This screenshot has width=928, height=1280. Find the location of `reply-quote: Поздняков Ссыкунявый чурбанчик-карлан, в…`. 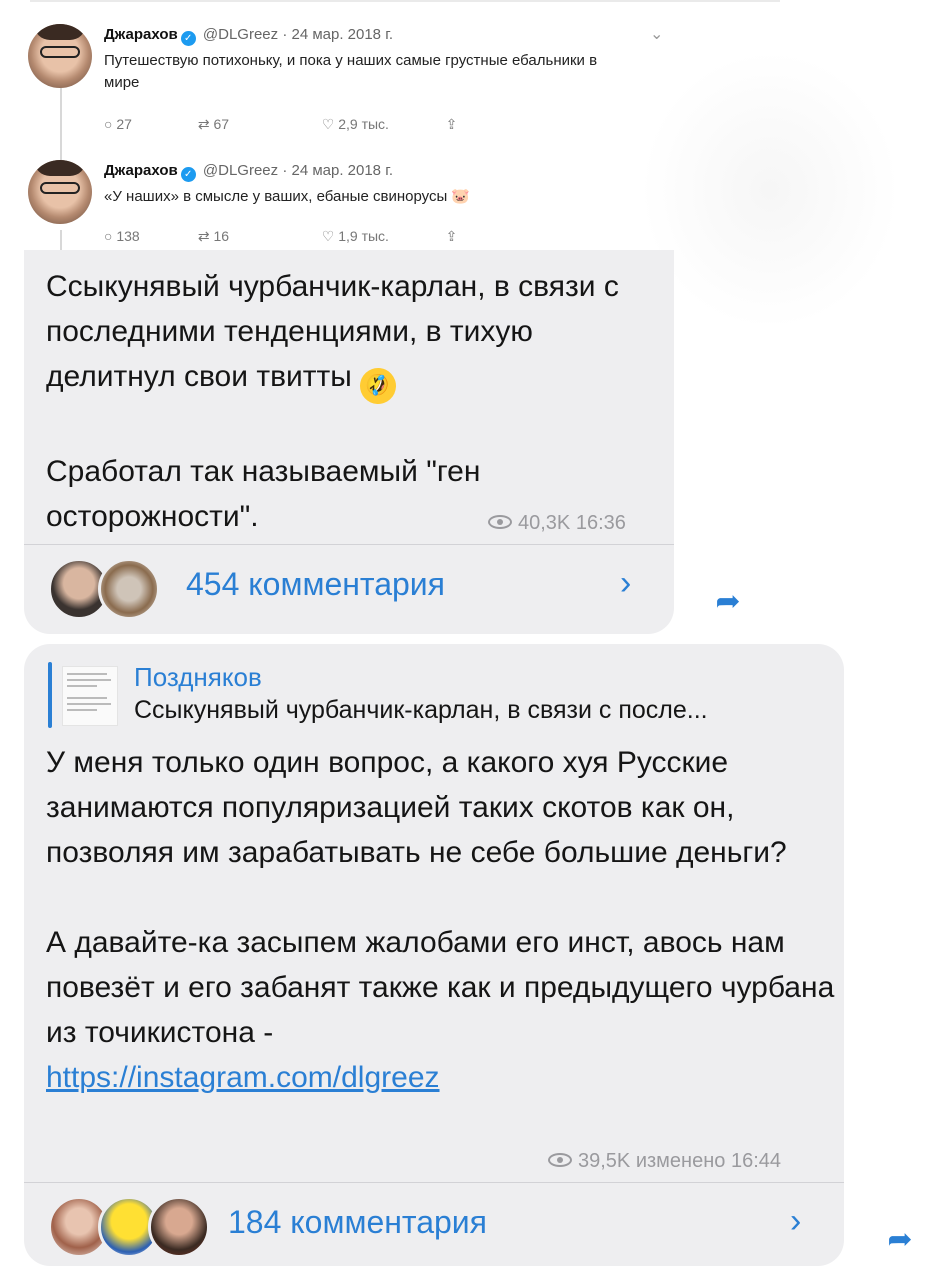

reply-quote: Поздняков Ссыкунявый чурбанчик-карлан, в… is located at coordinates (438, 697).